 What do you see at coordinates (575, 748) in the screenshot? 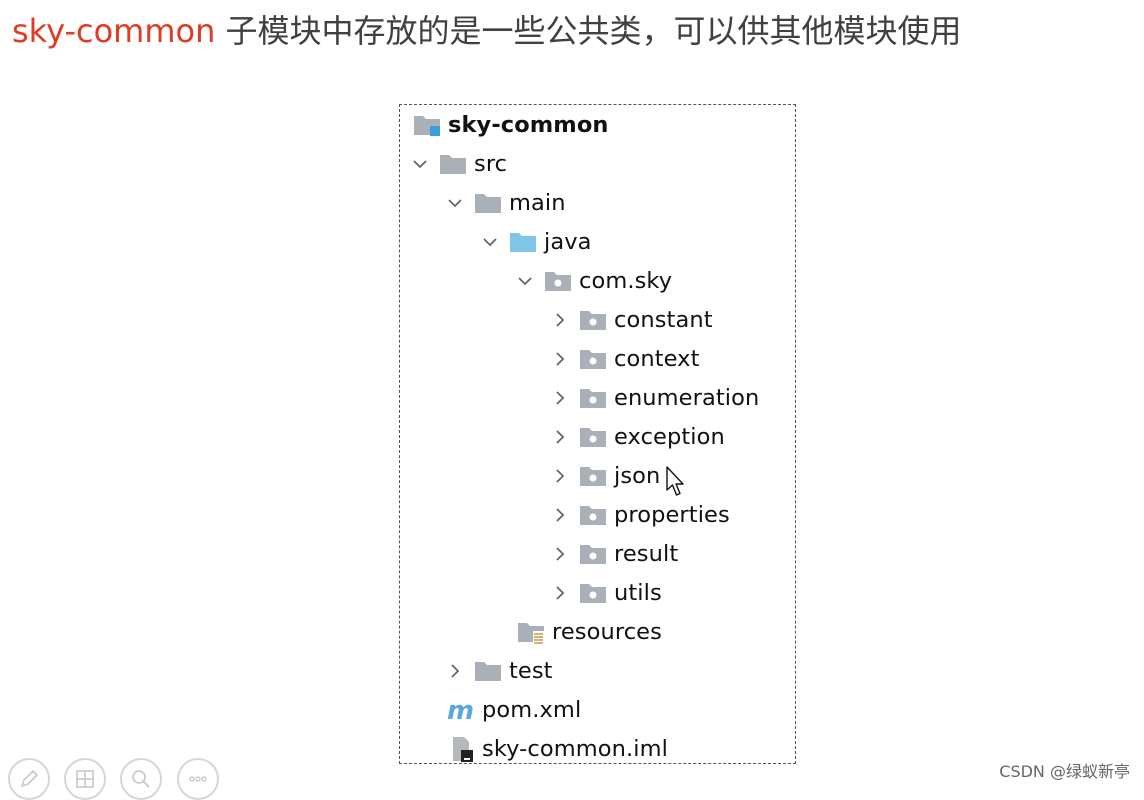
I see `tree-label-iml: sky-common.iml` at bounding box center [575, 748].